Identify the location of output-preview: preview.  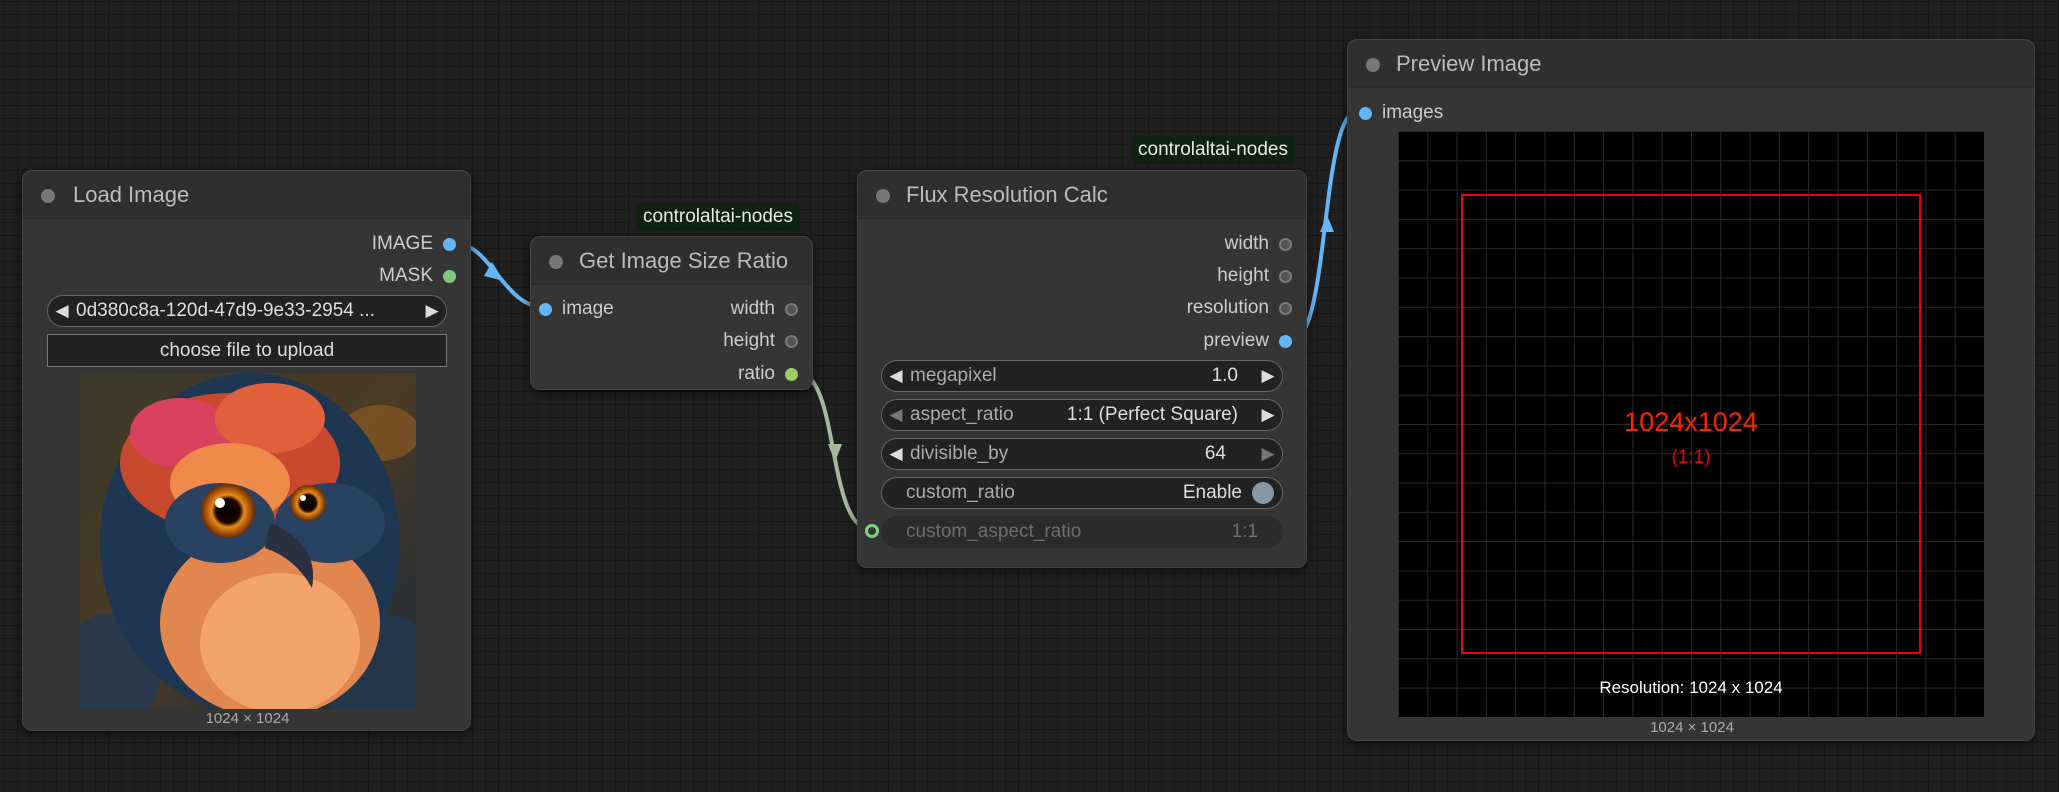
(1248, 341).